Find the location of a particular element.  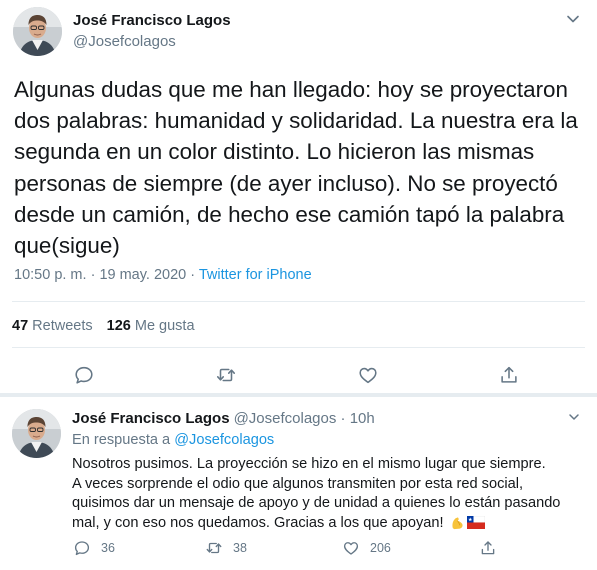

reply-count: 36 is located at coordinates (108, 548).